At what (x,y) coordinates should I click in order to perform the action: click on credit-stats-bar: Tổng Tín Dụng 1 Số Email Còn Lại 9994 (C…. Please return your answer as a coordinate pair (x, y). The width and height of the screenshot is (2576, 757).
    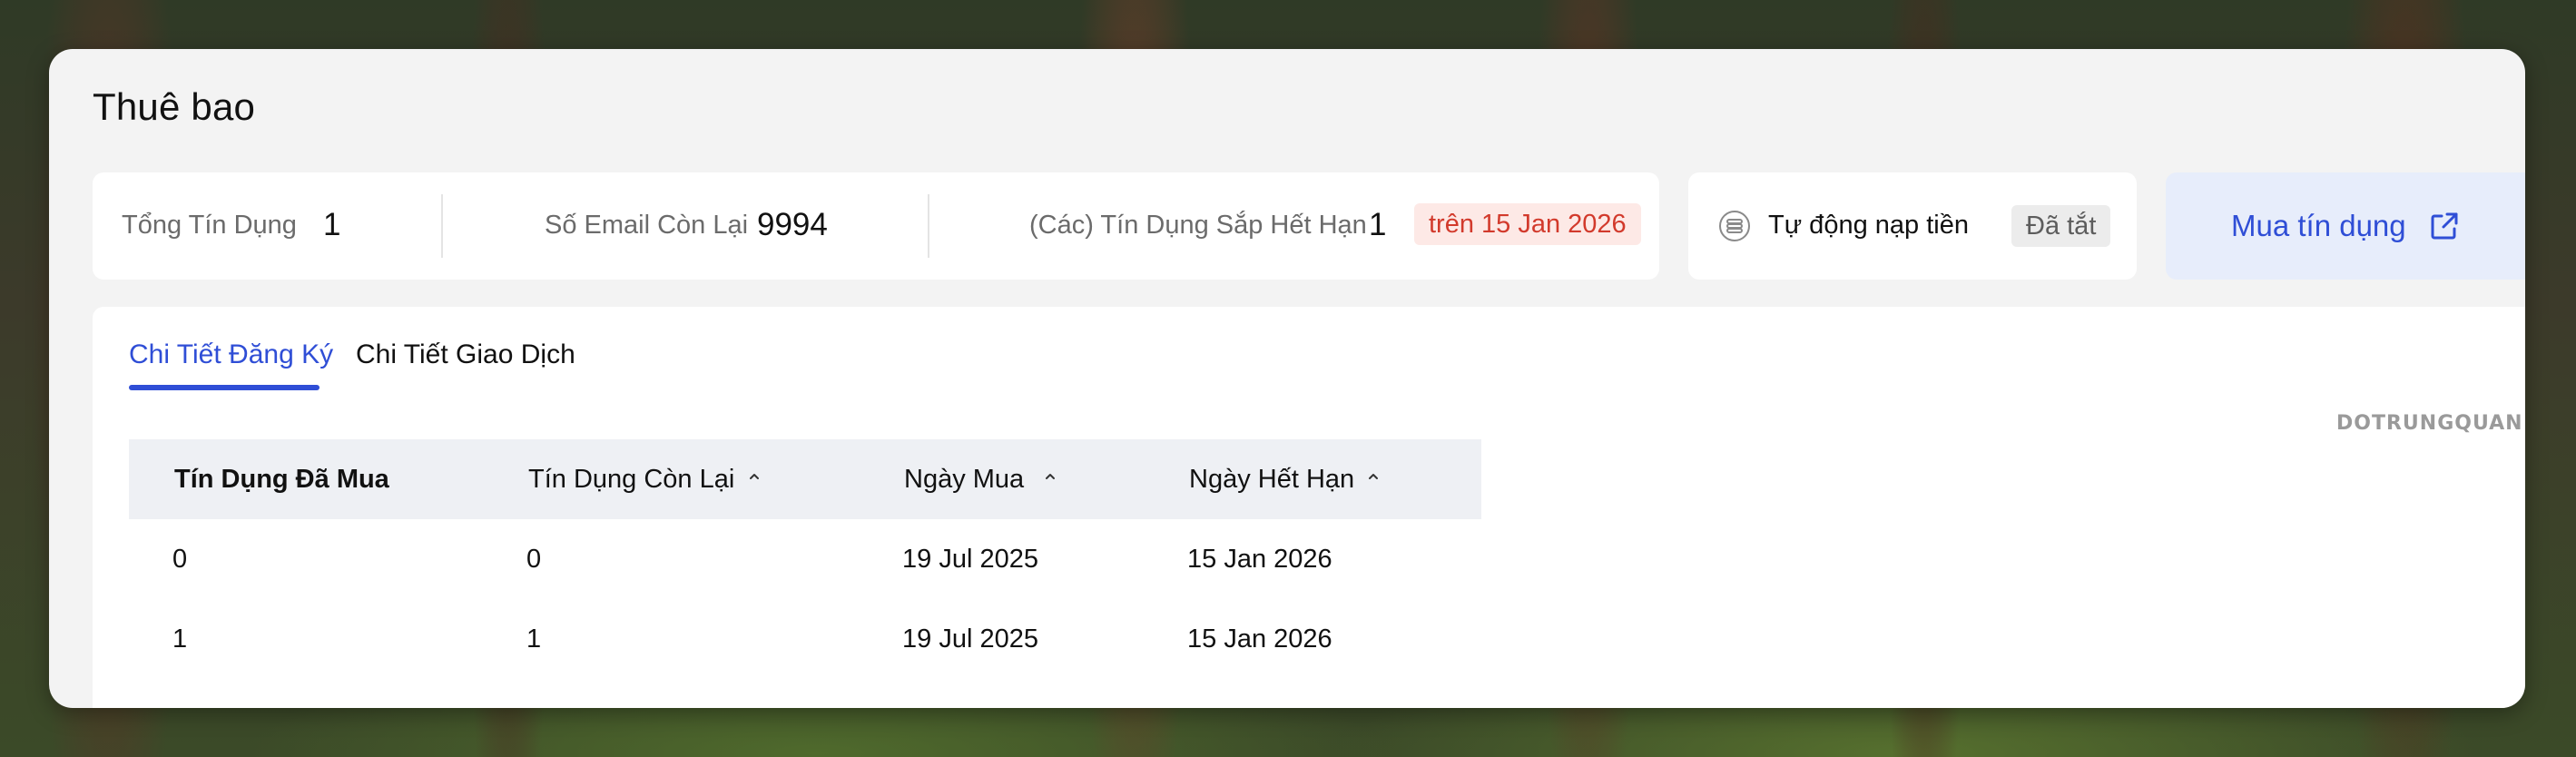
    Looking at the image, I should click on (876, 226).